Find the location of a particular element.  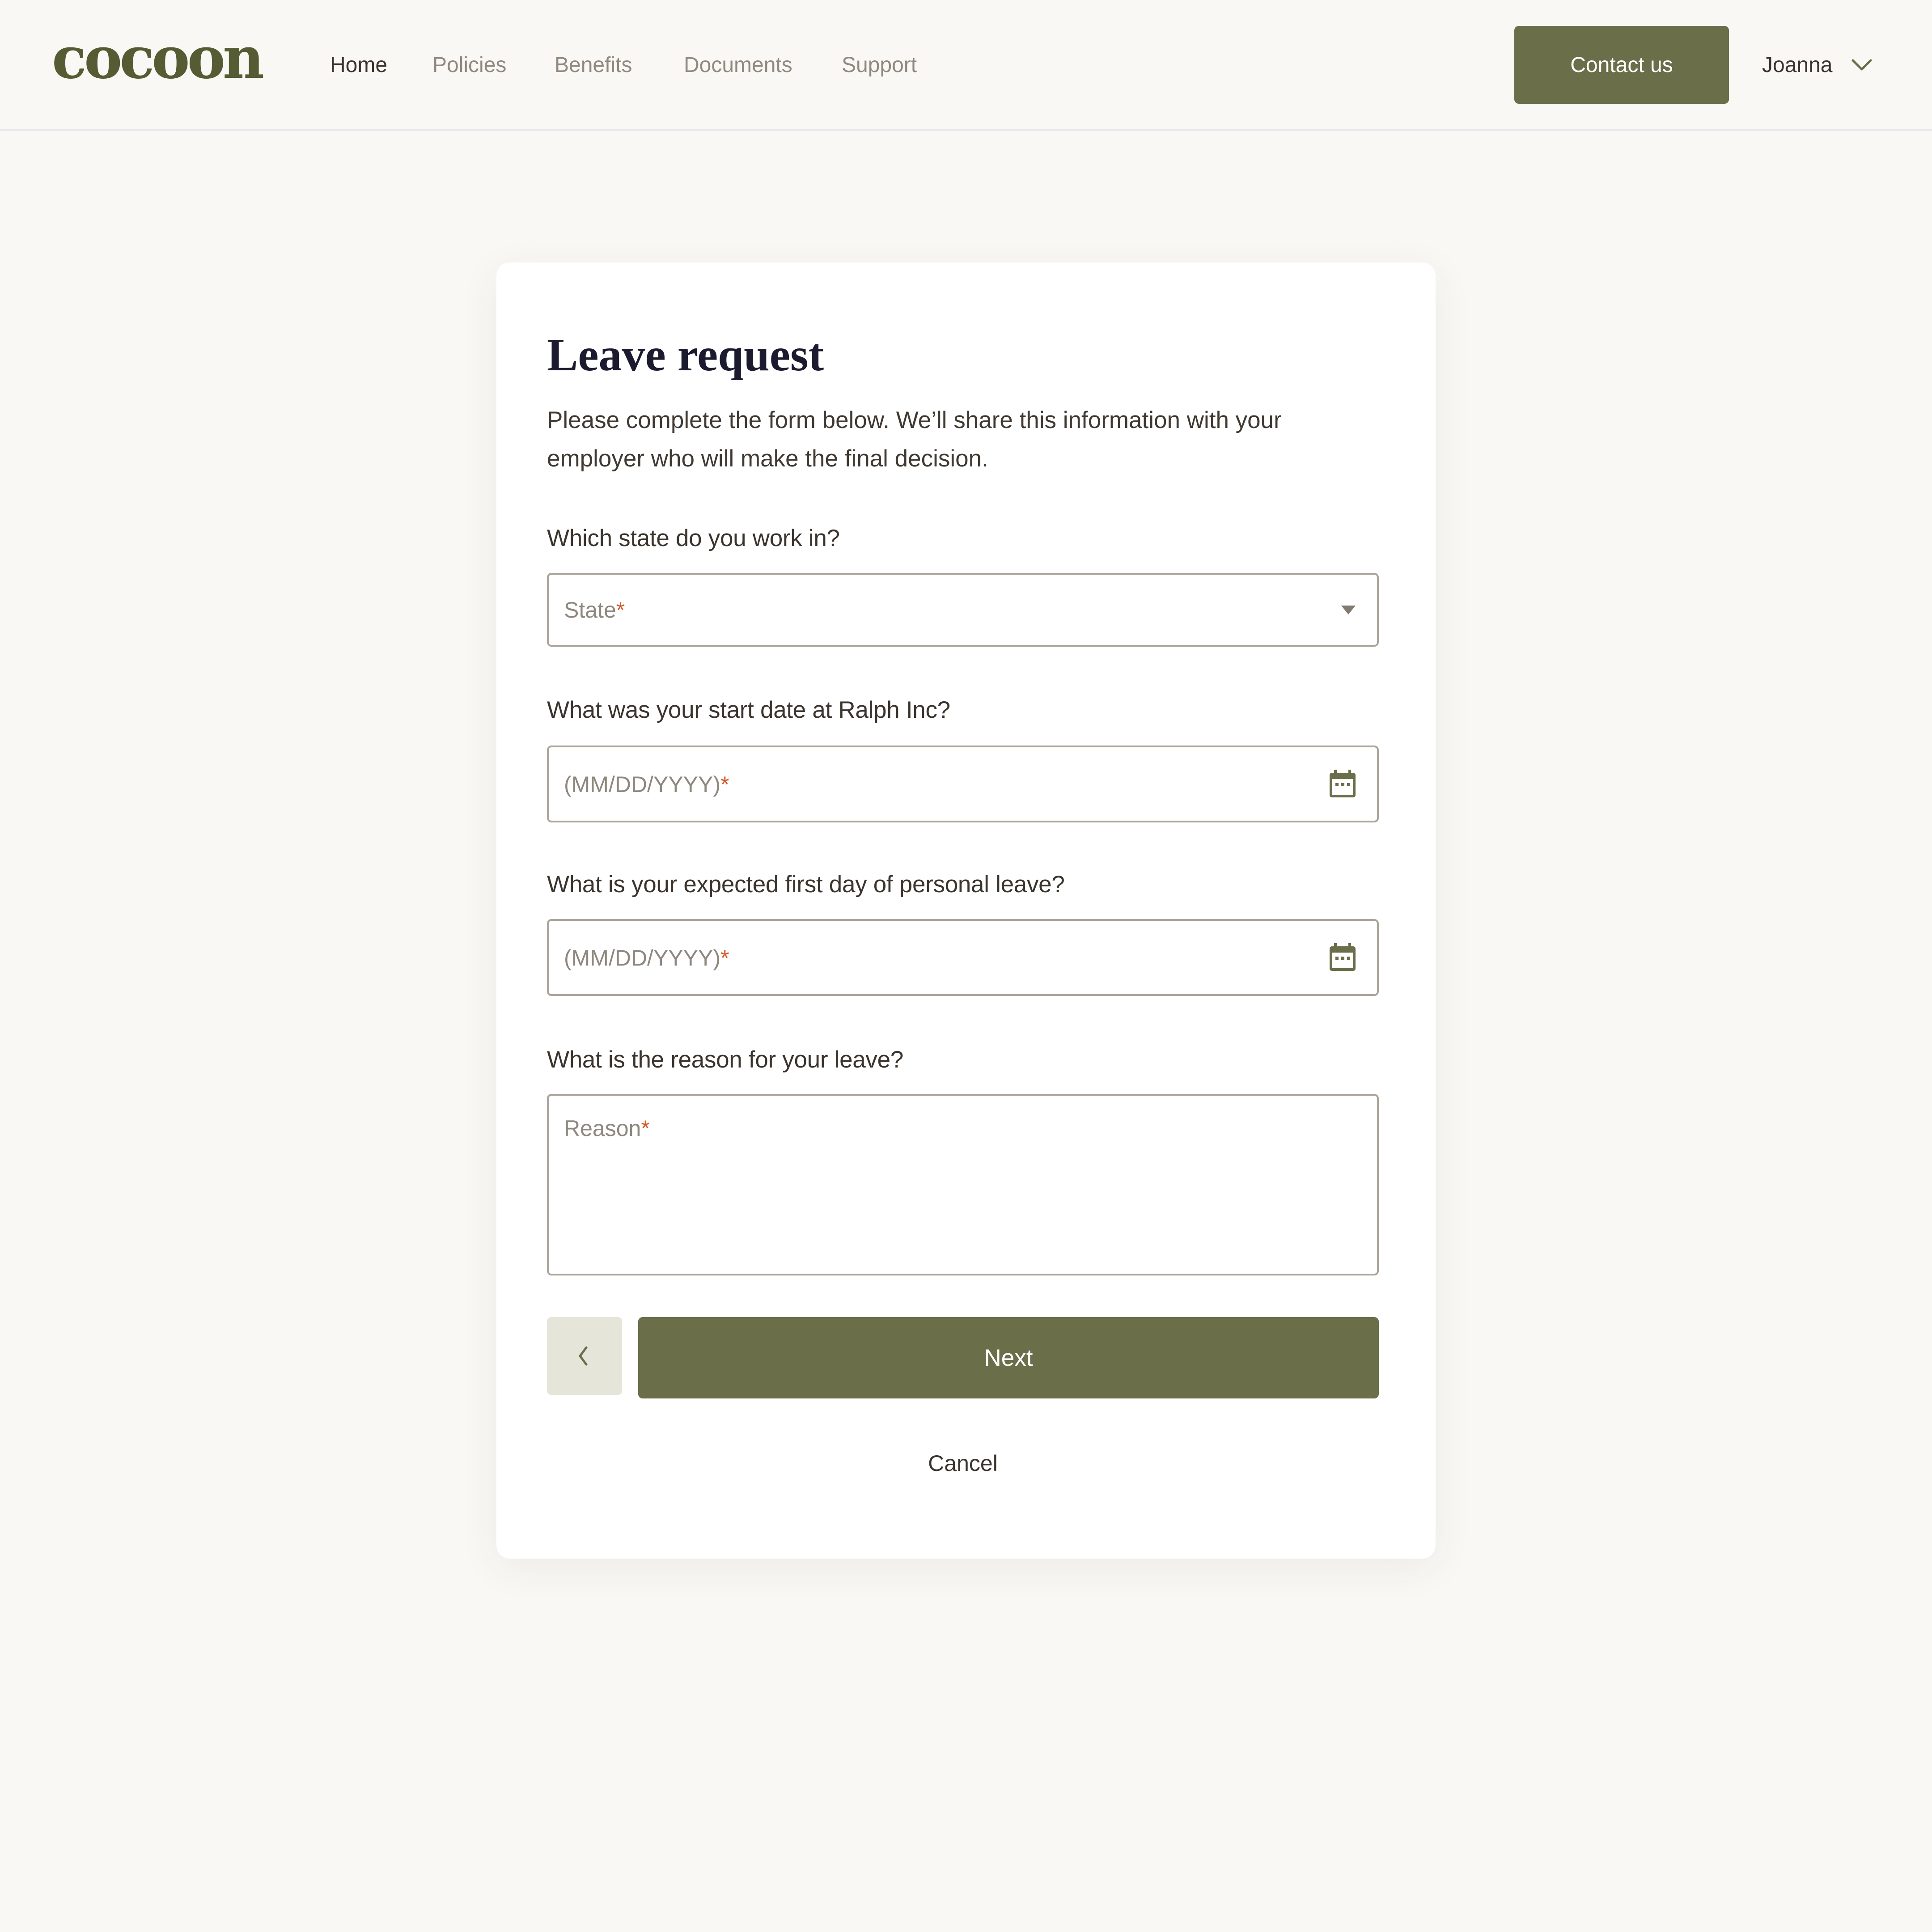

nav-item-policies: Policies is located at coordinates (469, 65).